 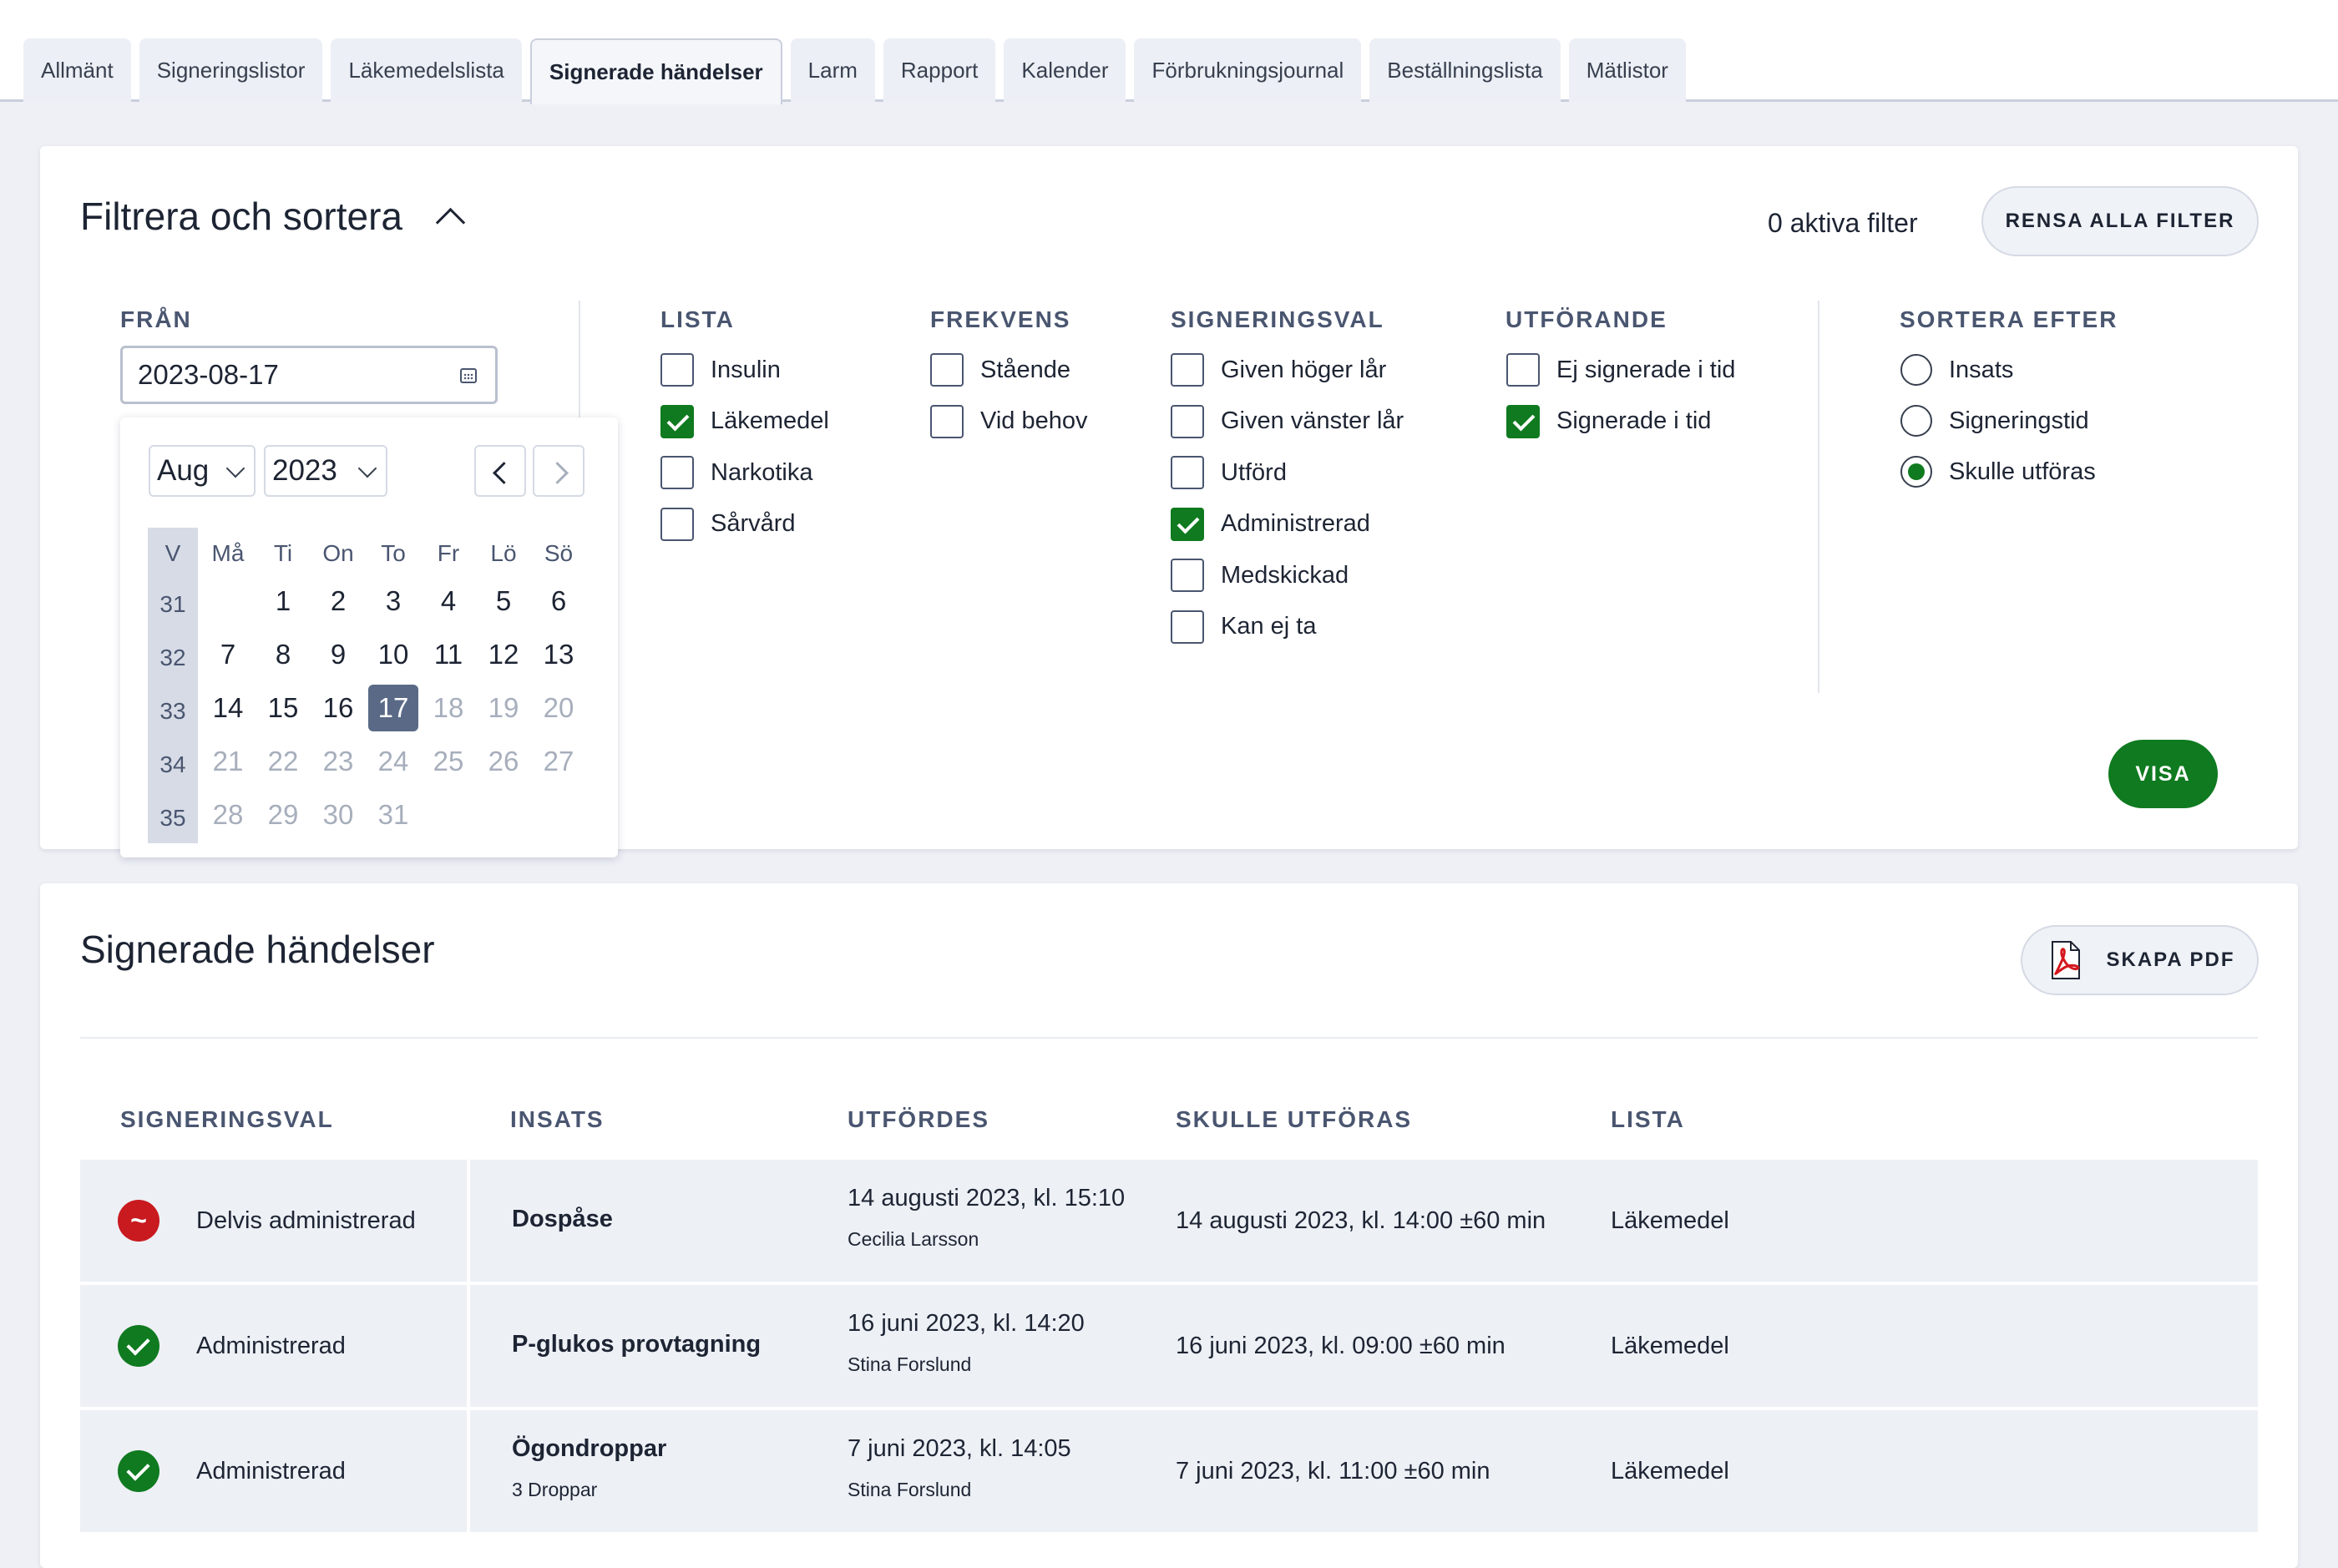 What do you see at coordinates (227, 1119) in the screenshot?
I see `col-header-signeringsval: SIGNERINGSVAL` at bounding box center [227, 1119].